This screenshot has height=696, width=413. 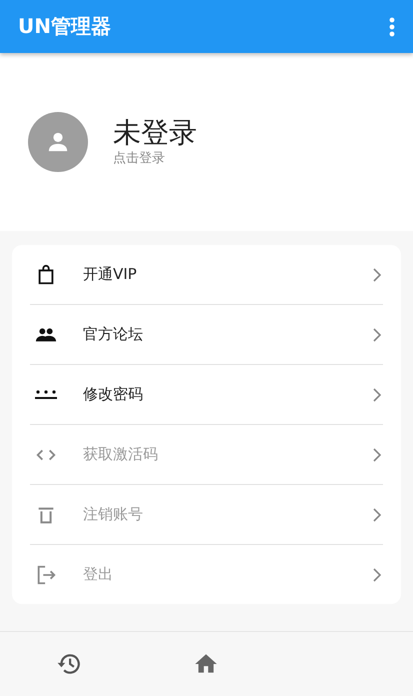 I want to click on menu-item: 开通VIP, so click(x=206, y=275).